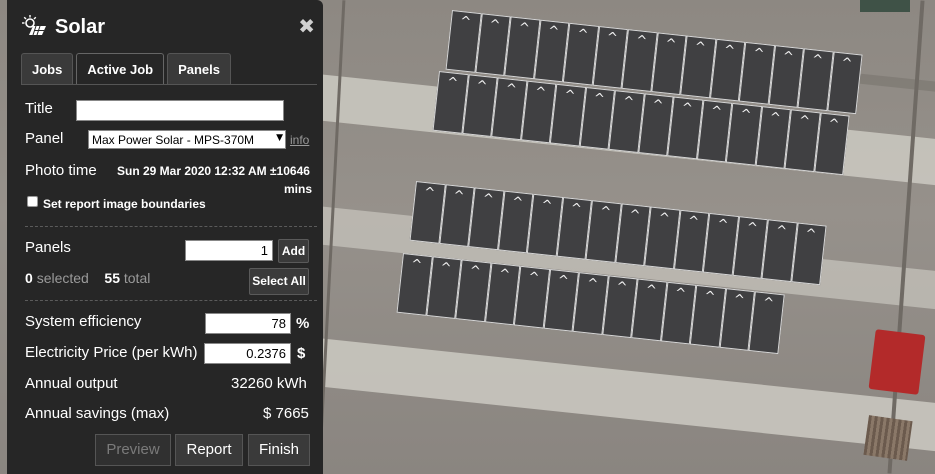  What do you see at coordinates (247, 353) in the screenshot?
I see `price-input` at bounding box center [247, 353].